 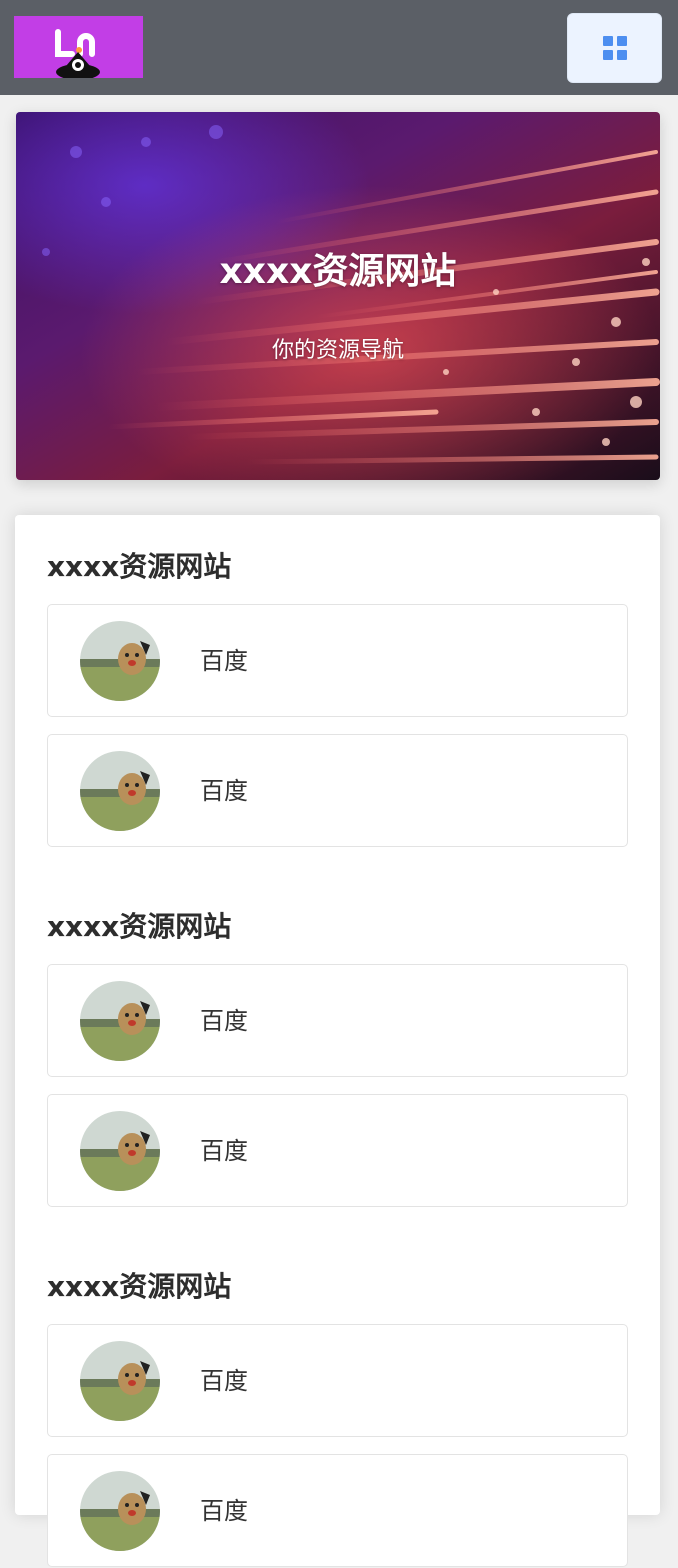 I want to click on top-bar, so click(x=339, y=47).